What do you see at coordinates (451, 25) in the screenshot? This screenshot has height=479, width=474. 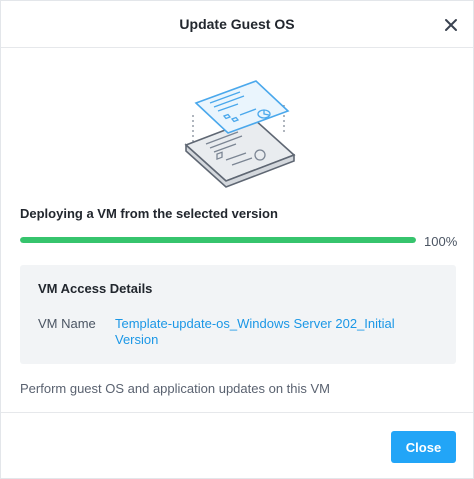 I see `close-icon` at bounding box center [451, 25].